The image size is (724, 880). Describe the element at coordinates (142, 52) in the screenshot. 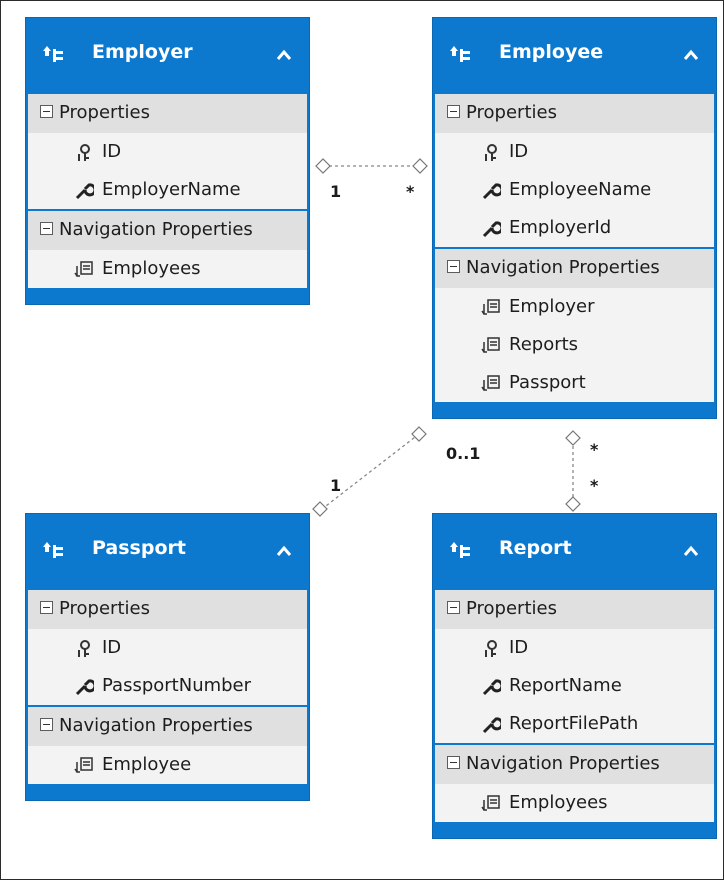

I see `entity-title: Employer` at that location.